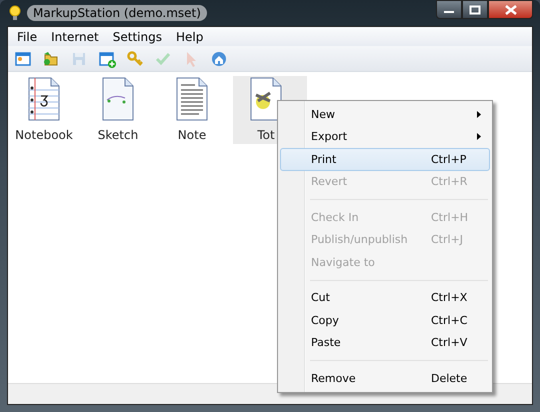 This screenshot has width=540, height=412. I want to click on close-icon, so click(511, 9).